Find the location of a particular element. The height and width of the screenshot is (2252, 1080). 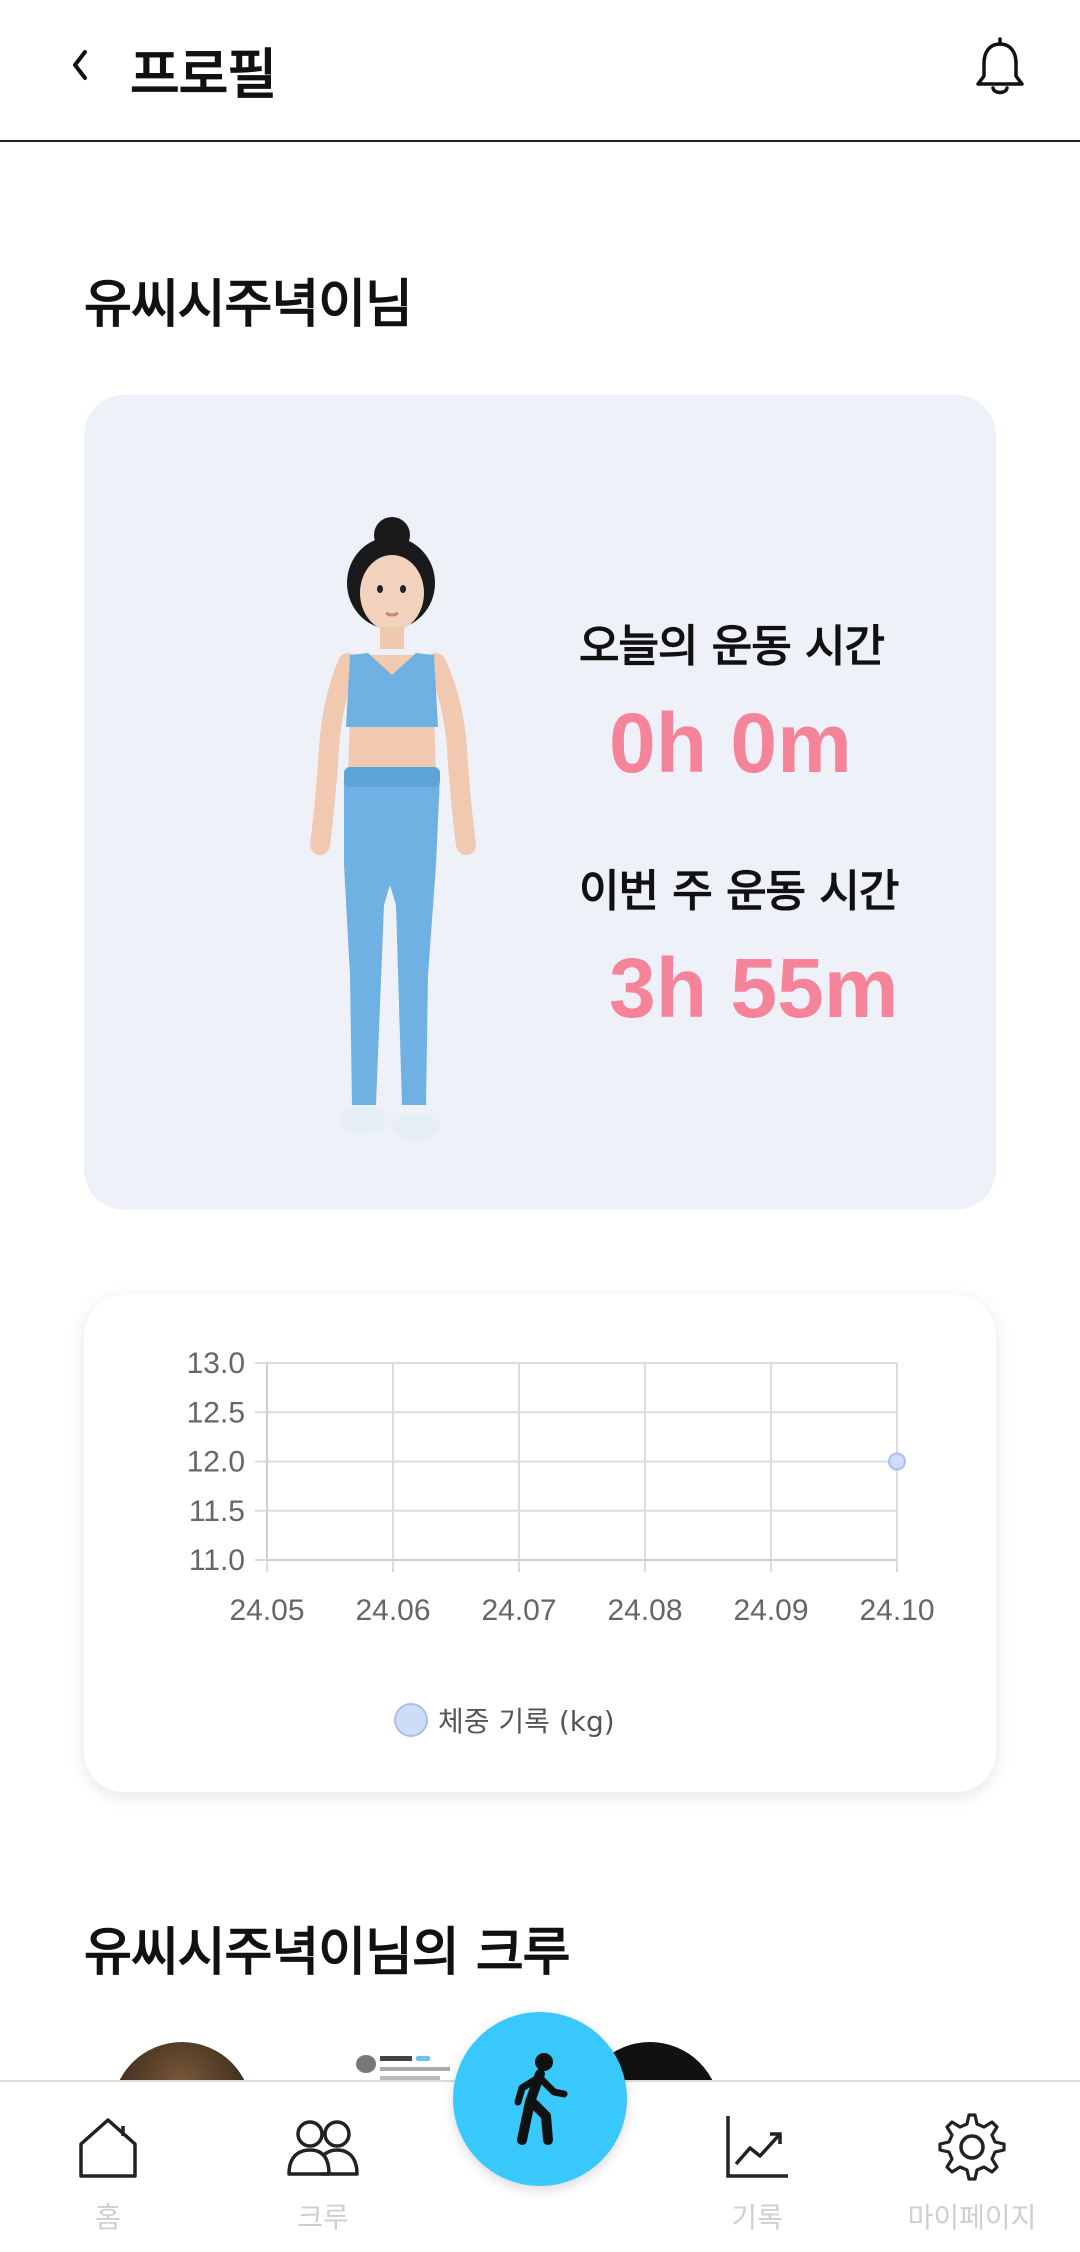

nav-item-home: 홈 is located at coordinates (108, 2174).